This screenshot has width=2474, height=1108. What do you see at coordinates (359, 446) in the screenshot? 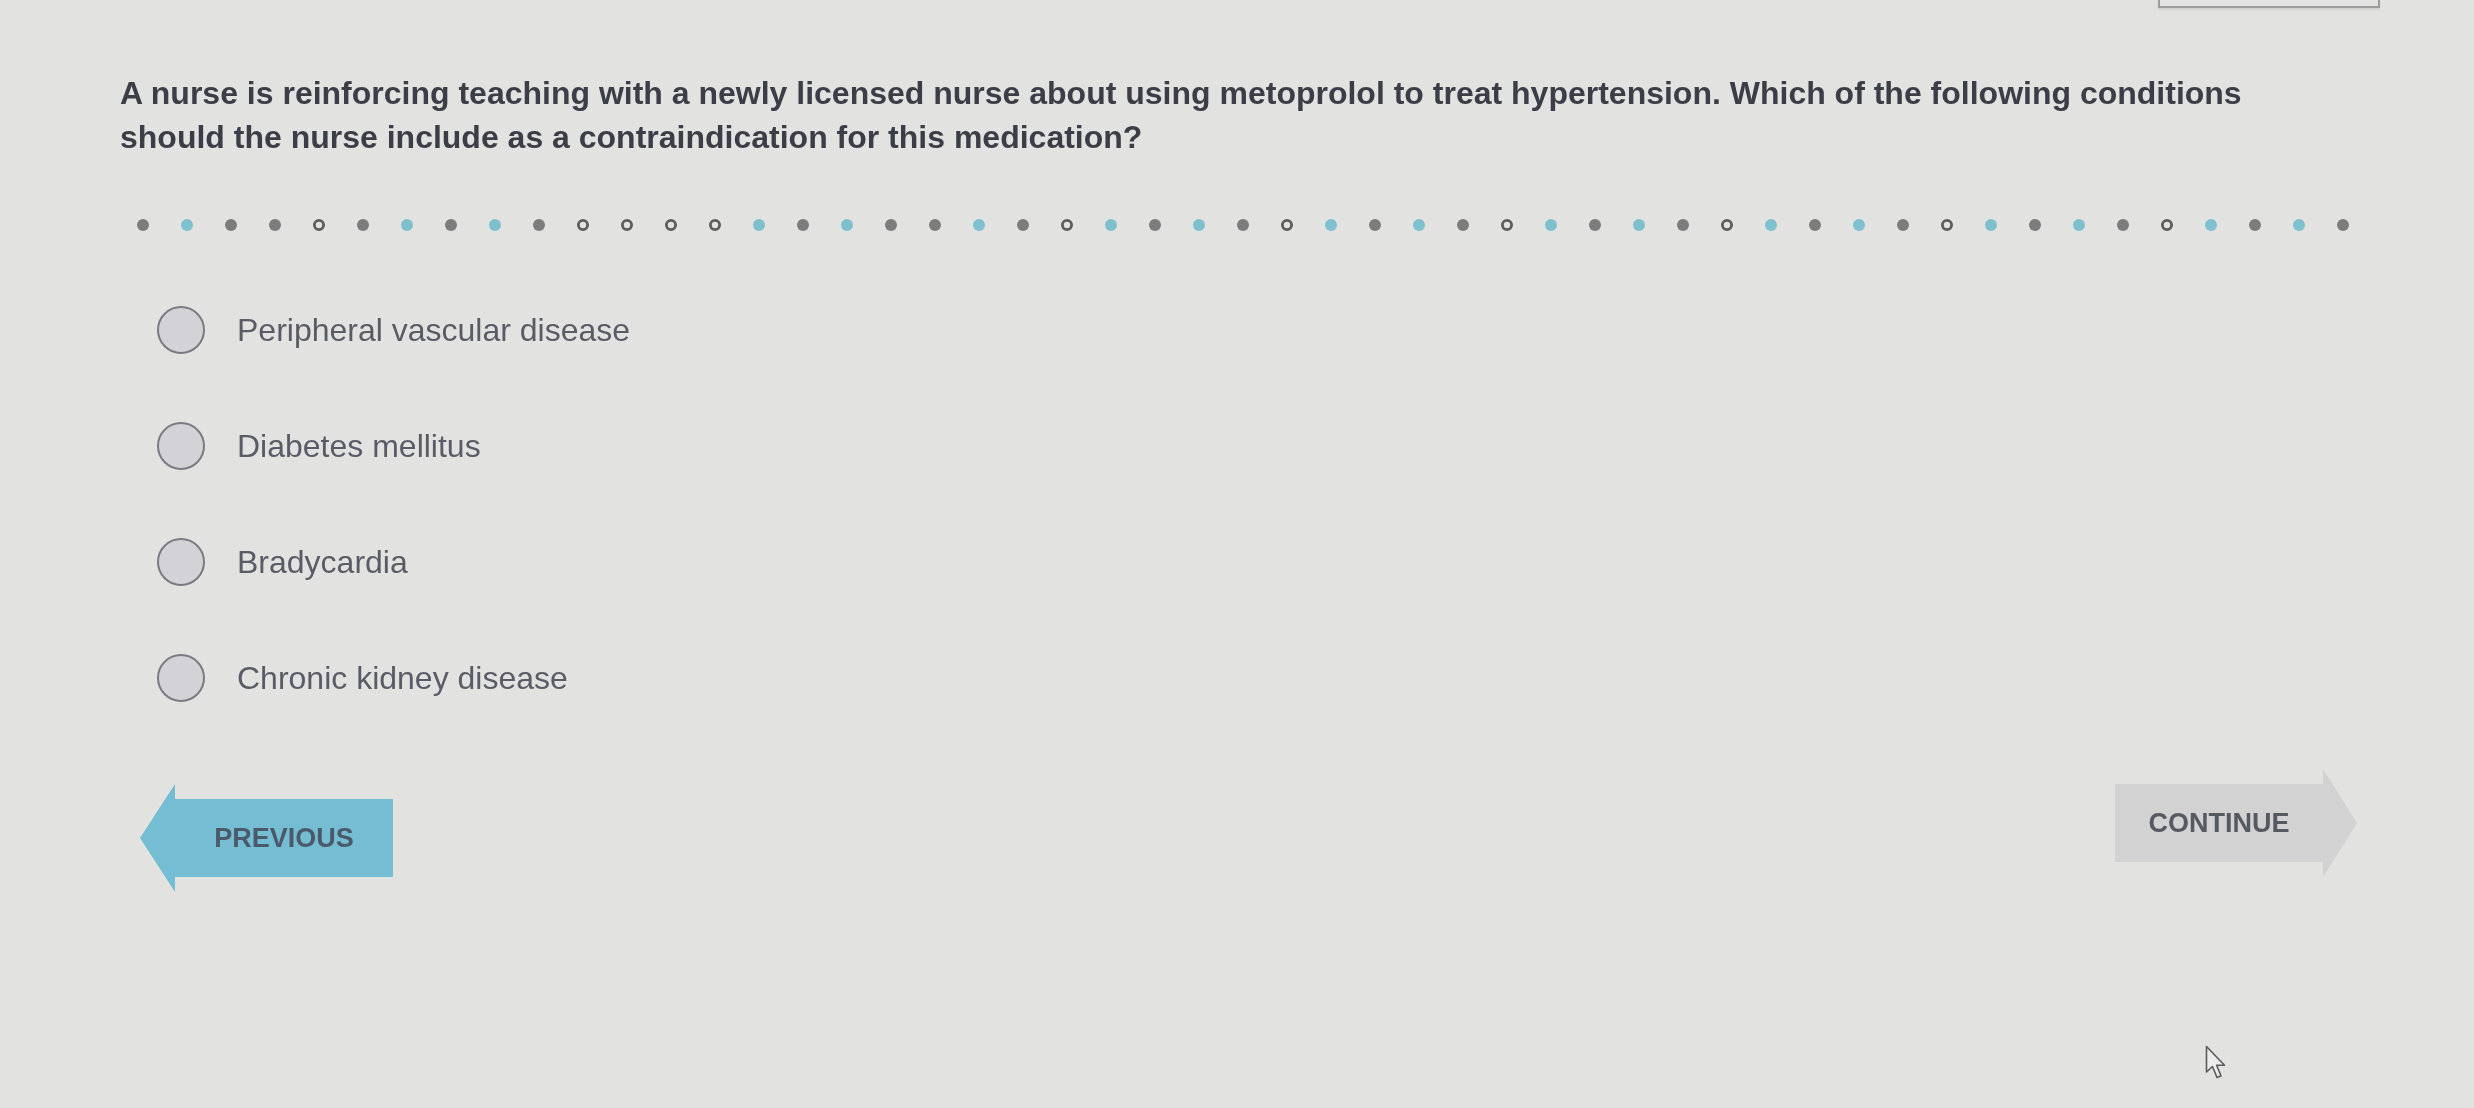
I see `option-label: Diabetes mellitus` at bounding box center [359, 446].